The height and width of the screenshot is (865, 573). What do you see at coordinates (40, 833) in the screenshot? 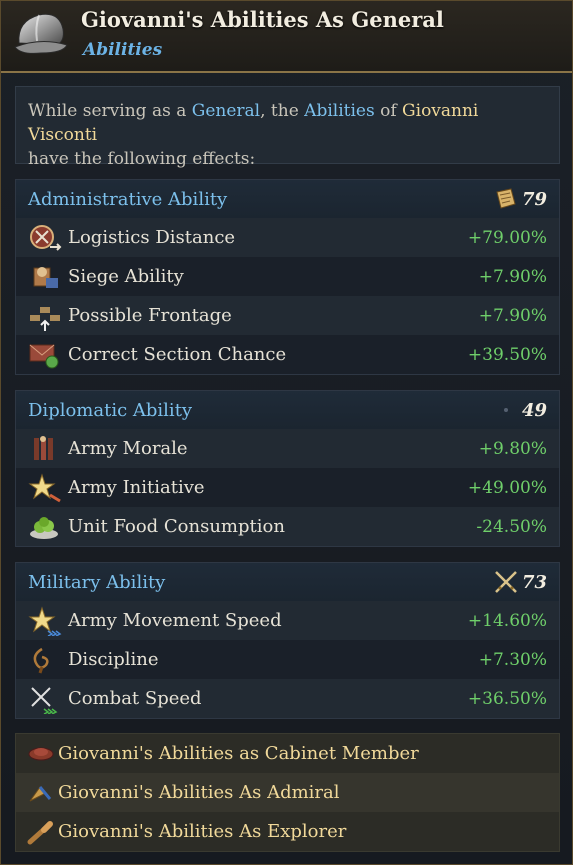
I see `spyglass-icon` at bounding box center [40, 833].